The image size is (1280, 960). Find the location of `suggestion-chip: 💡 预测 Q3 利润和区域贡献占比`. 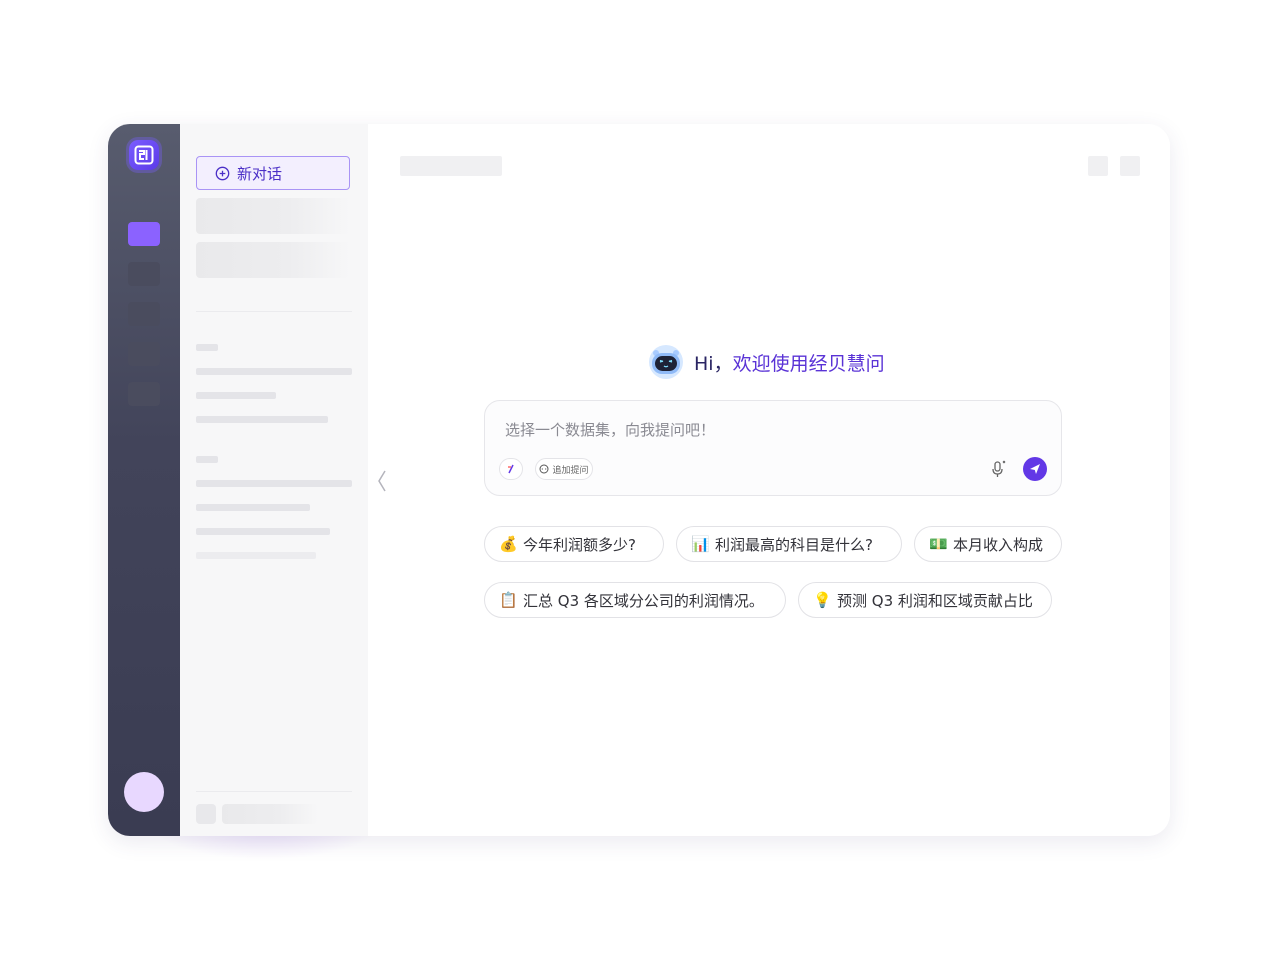

suggestion-chip: 💡 预测 Q3 利润和区域贡献占比 is located at coordinates (925, 600).